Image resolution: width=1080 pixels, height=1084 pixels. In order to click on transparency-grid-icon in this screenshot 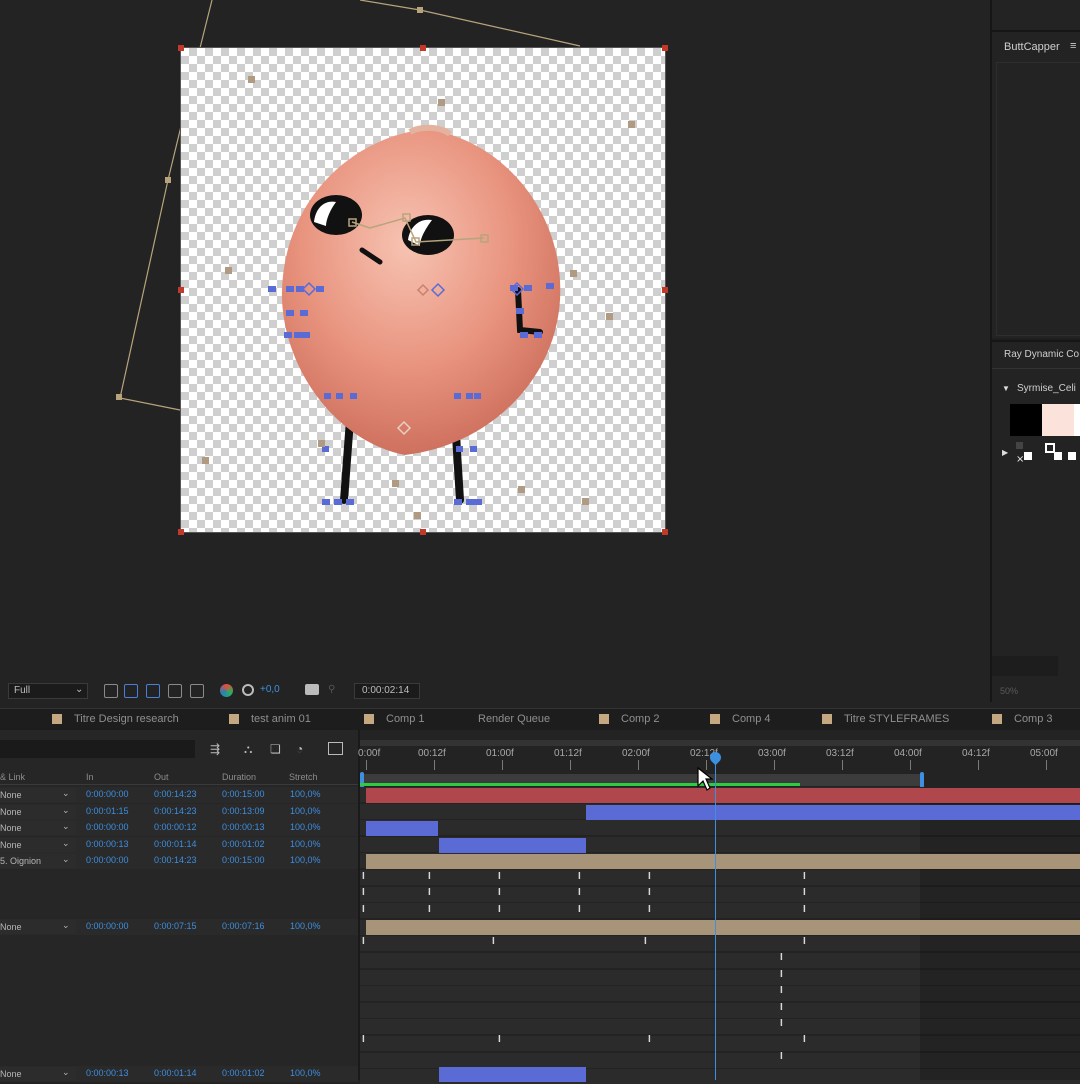, I will do `click(131, 691)`.